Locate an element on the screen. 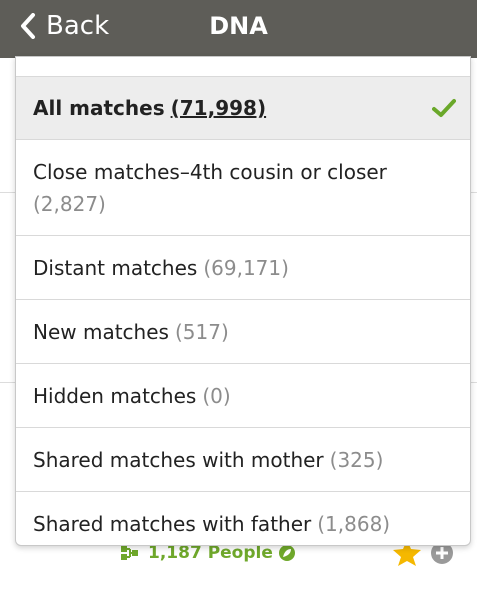 Image resolution: width=477 pixels, height=600 pixels. filter-option-shared-father: Shared matches with father (1,868) is located at coordinates (243, 518).